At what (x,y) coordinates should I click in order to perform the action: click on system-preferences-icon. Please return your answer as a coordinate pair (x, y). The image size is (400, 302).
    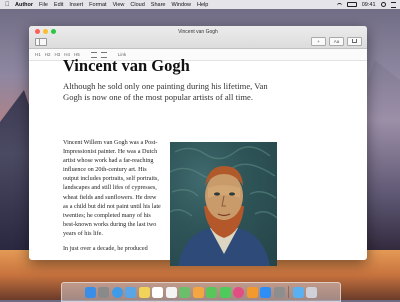
    Looking at the image, I should click on (279, 292).